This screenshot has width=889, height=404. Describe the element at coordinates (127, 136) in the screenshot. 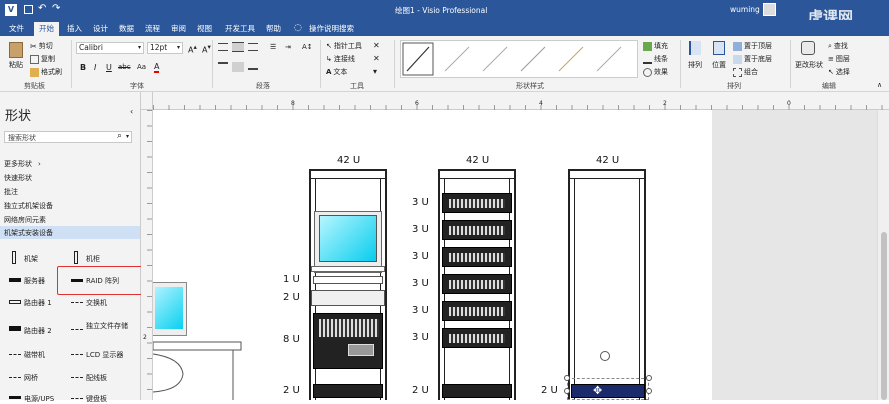

I see `chevron-down-icon: ▾` at that location.